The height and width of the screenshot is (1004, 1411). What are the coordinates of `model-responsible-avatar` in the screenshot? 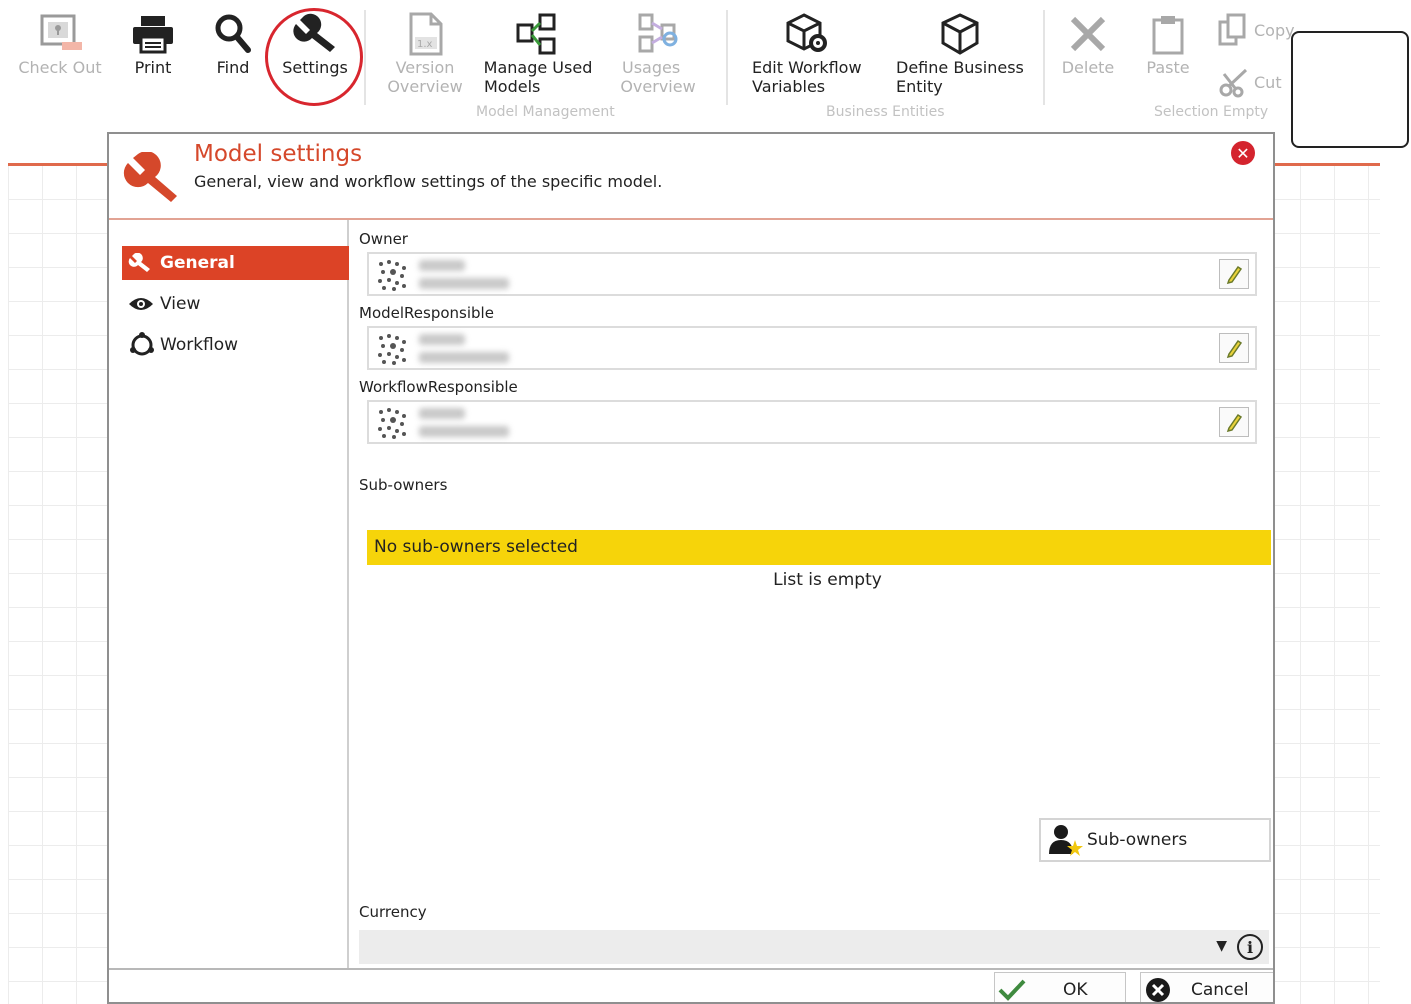 It's located at (392, 349).